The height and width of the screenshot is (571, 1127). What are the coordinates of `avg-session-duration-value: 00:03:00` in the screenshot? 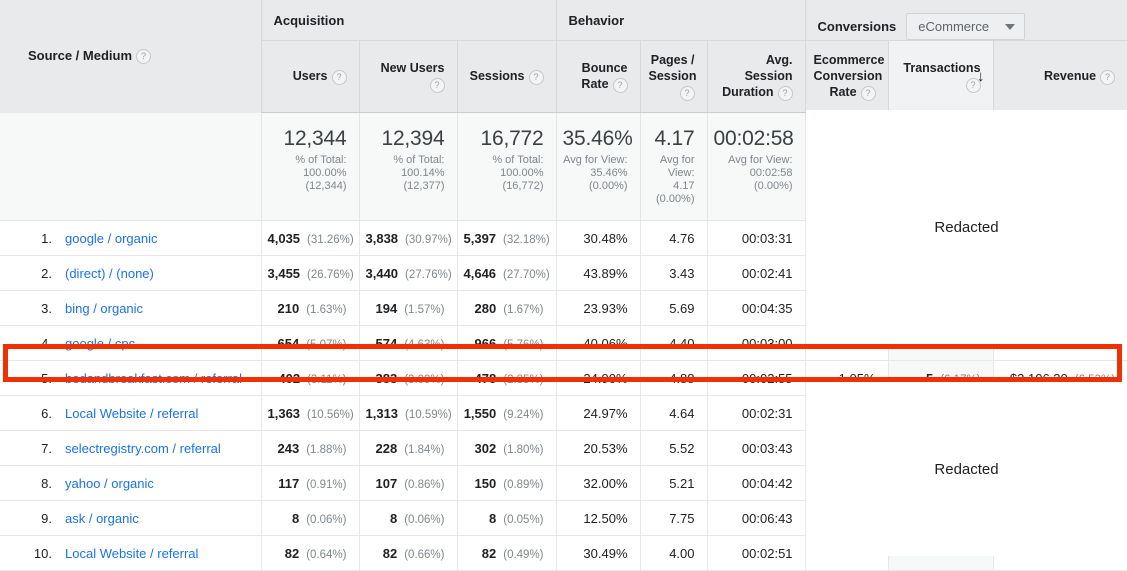 It's located at (767, 343).